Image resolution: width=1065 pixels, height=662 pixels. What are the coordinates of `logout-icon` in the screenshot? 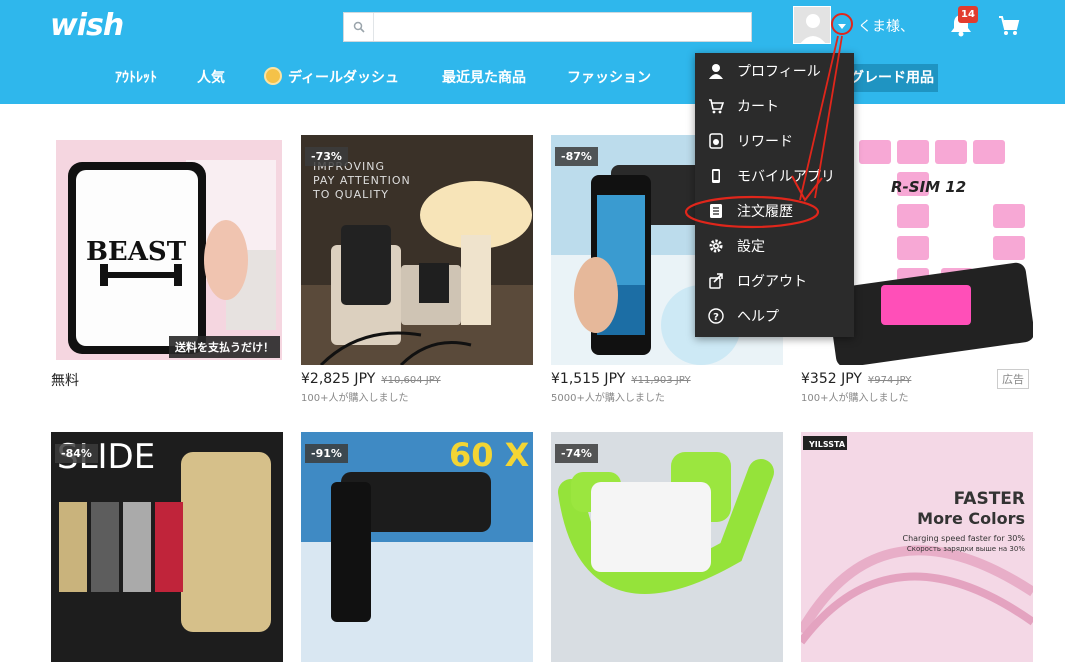 It's located at (716, 281).